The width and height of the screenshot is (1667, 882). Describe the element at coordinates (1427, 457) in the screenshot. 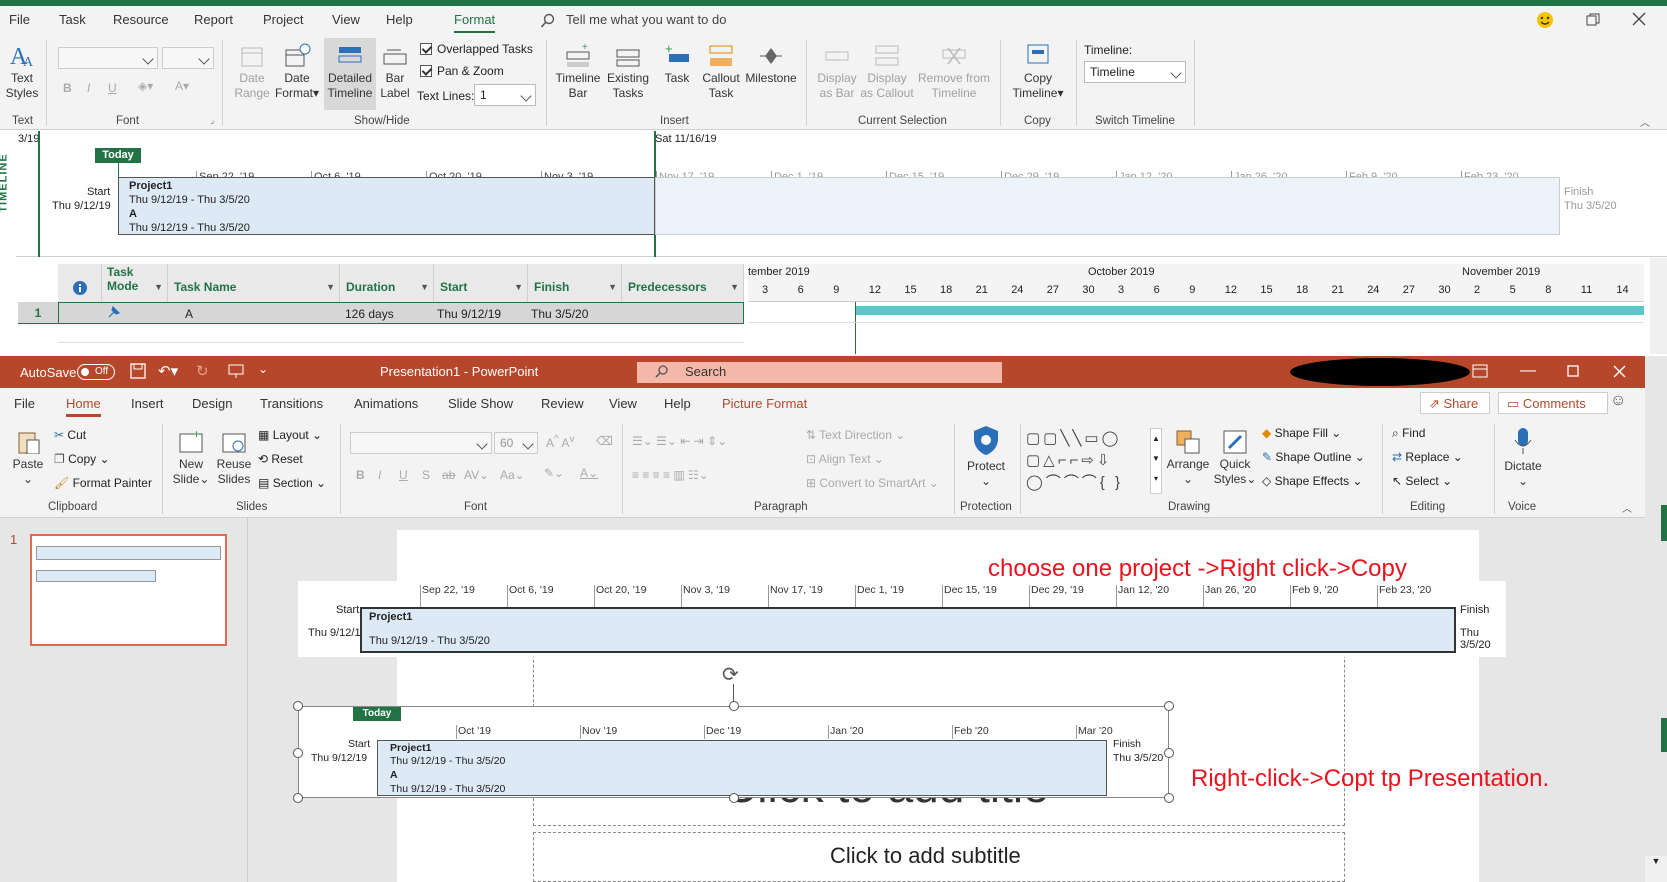

I see `replace-button: ⇄ Replace ⌄` at that location.